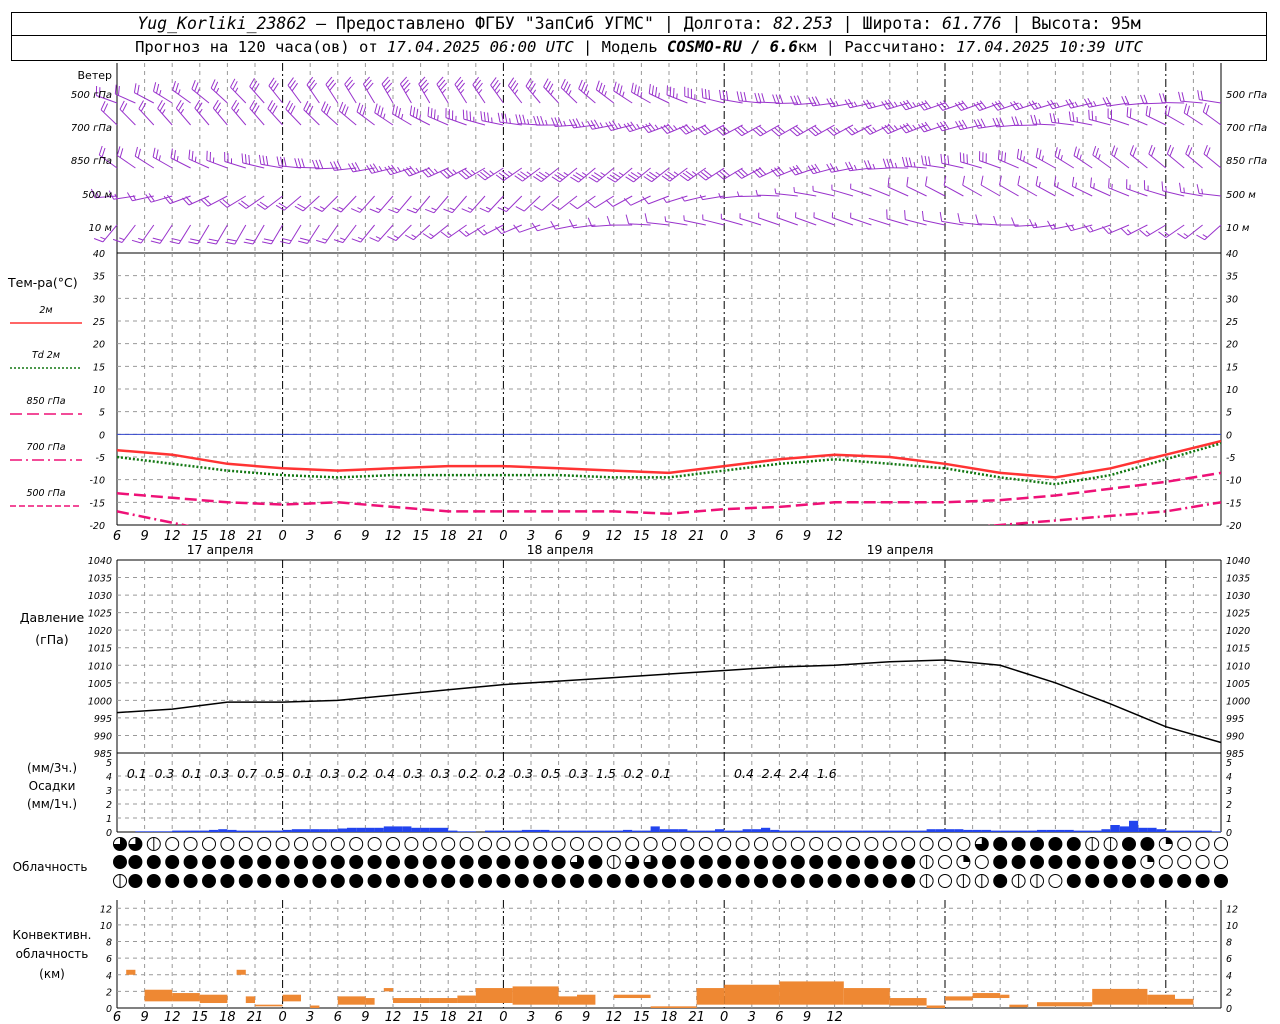 The height and width of the screenshot is (1024, 1280). What do you see at coordinates (109, 763) in the screenshot?
I see `precip-ytick-left: 5` at bounding box center [109, 763].